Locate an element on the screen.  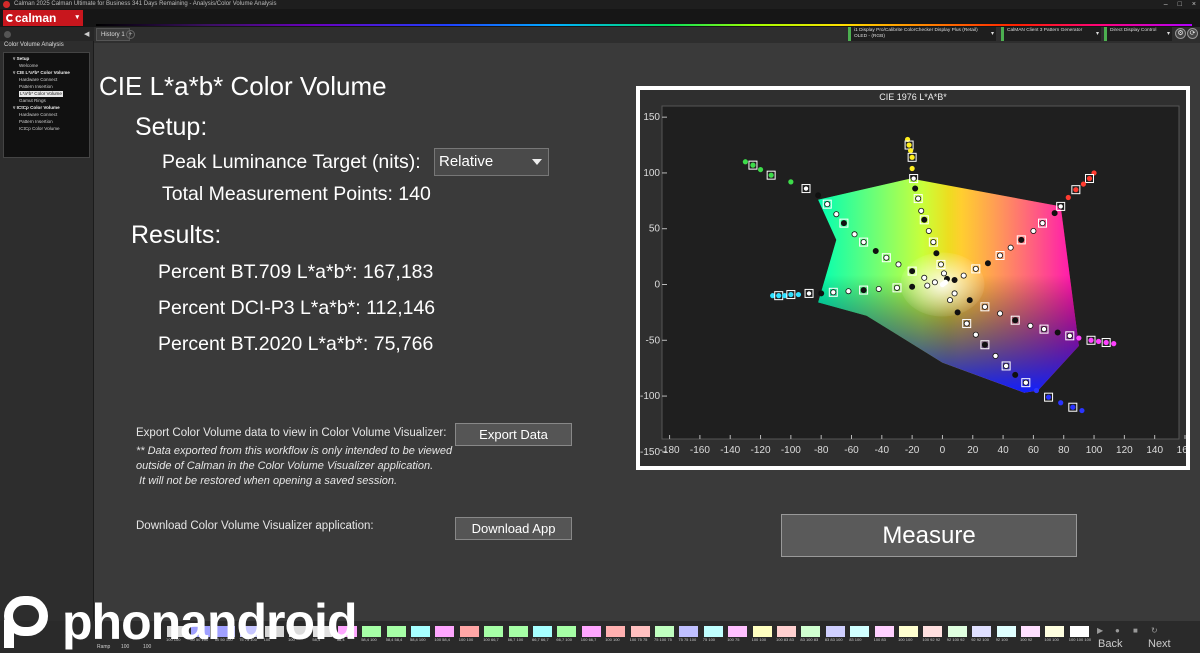
color-patch: 58,4 58,4 is located at coordinates (397, 637).